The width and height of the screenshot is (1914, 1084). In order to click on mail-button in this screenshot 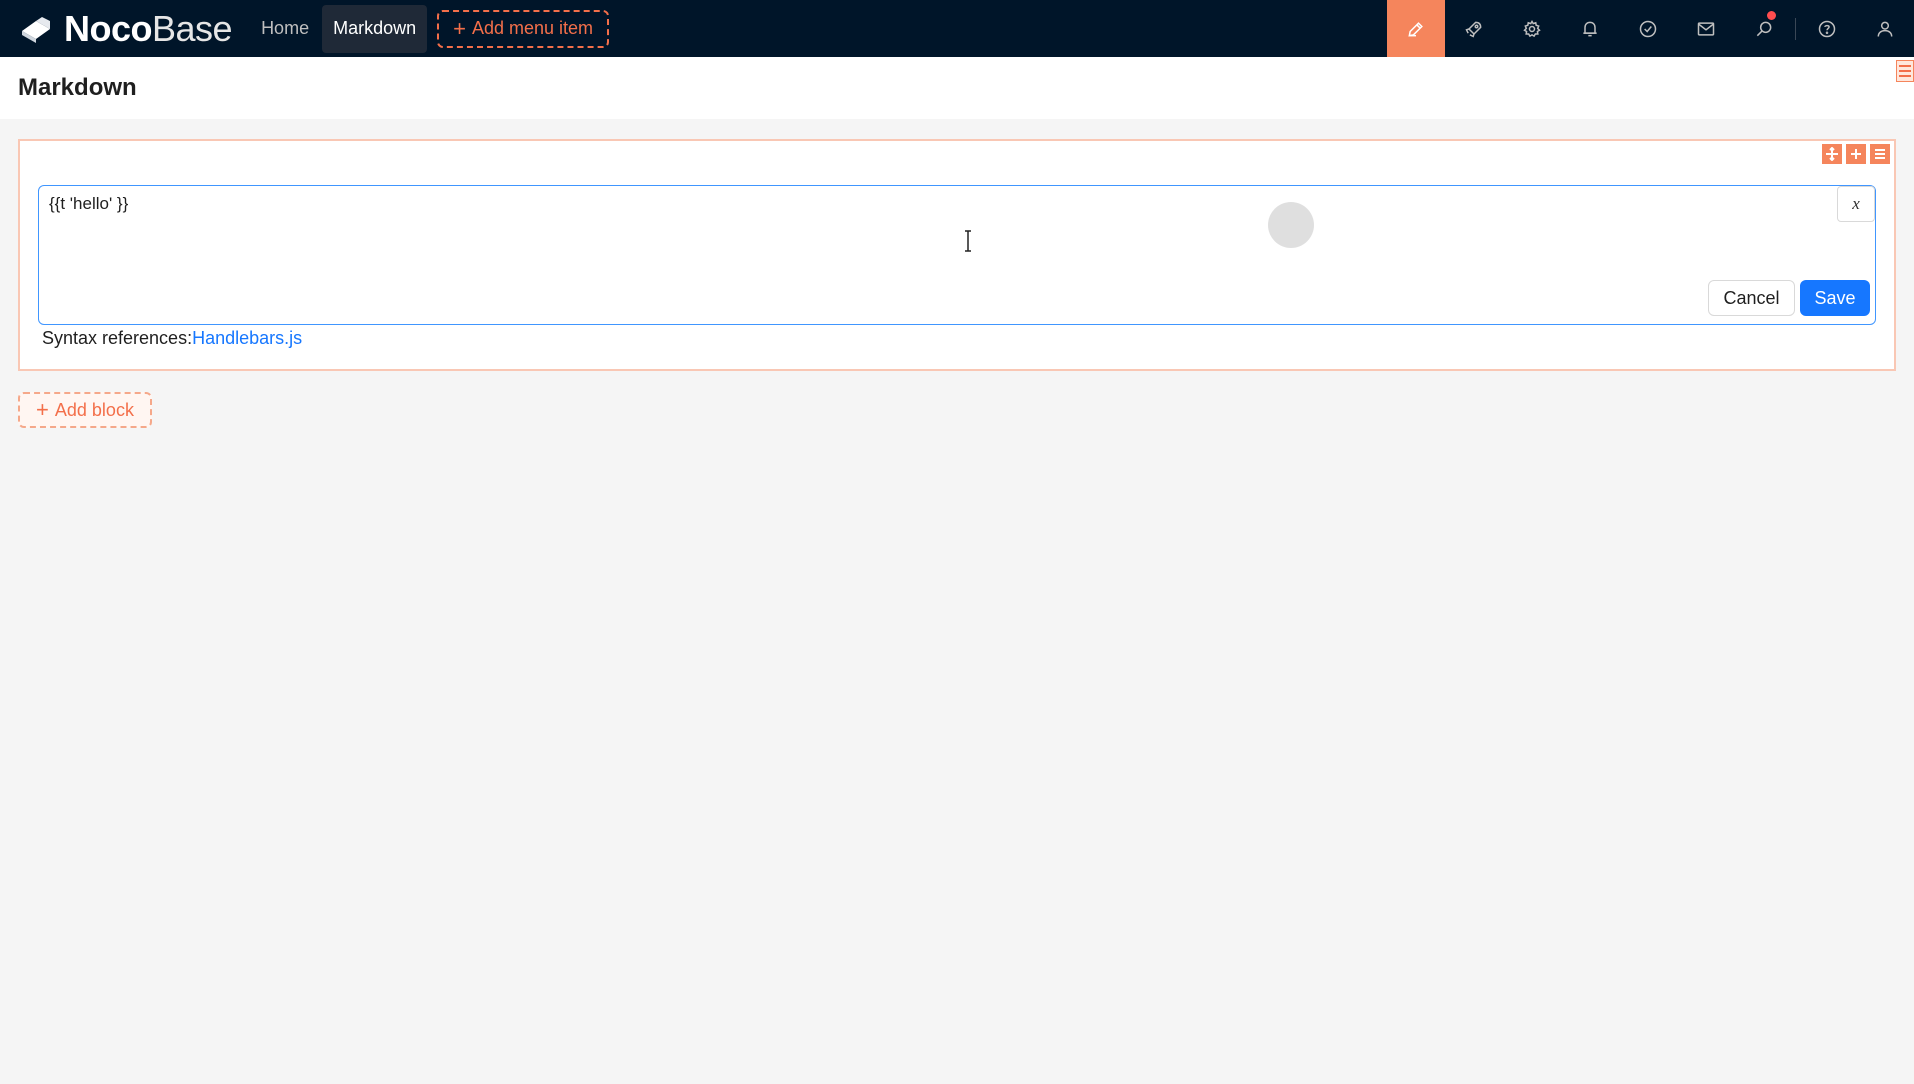, I will do `click(1706, 28)`.